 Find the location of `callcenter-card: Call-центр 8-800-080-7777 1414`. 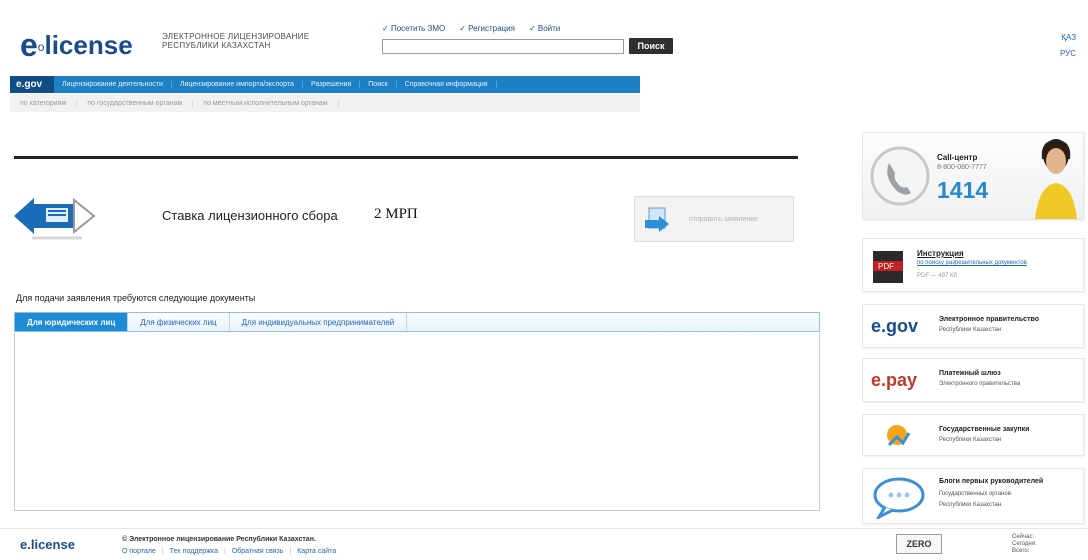

callcenter-card: Call-центр 8-800-080-7777 1414 is located at coordinates (973, 176).